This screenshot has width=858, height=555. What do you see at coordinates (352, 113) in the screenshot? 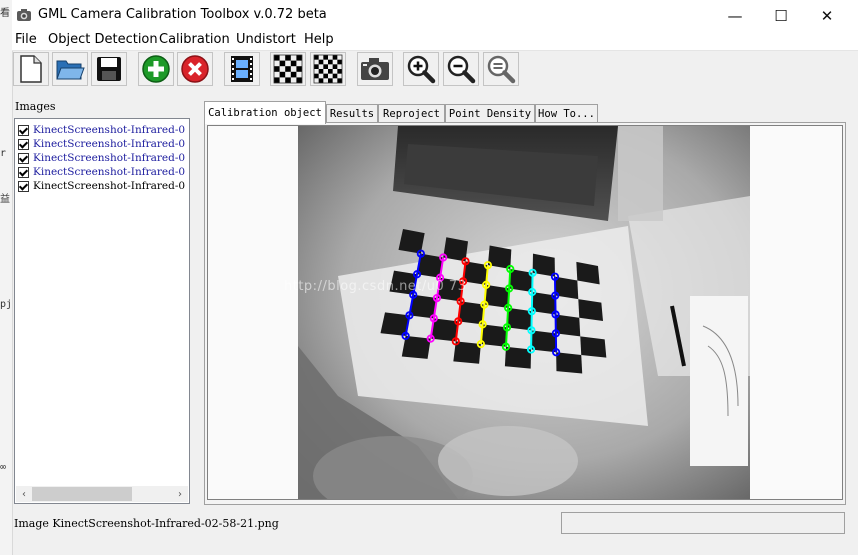
I see `tab-results: Results` at bounding box center [352, 113].